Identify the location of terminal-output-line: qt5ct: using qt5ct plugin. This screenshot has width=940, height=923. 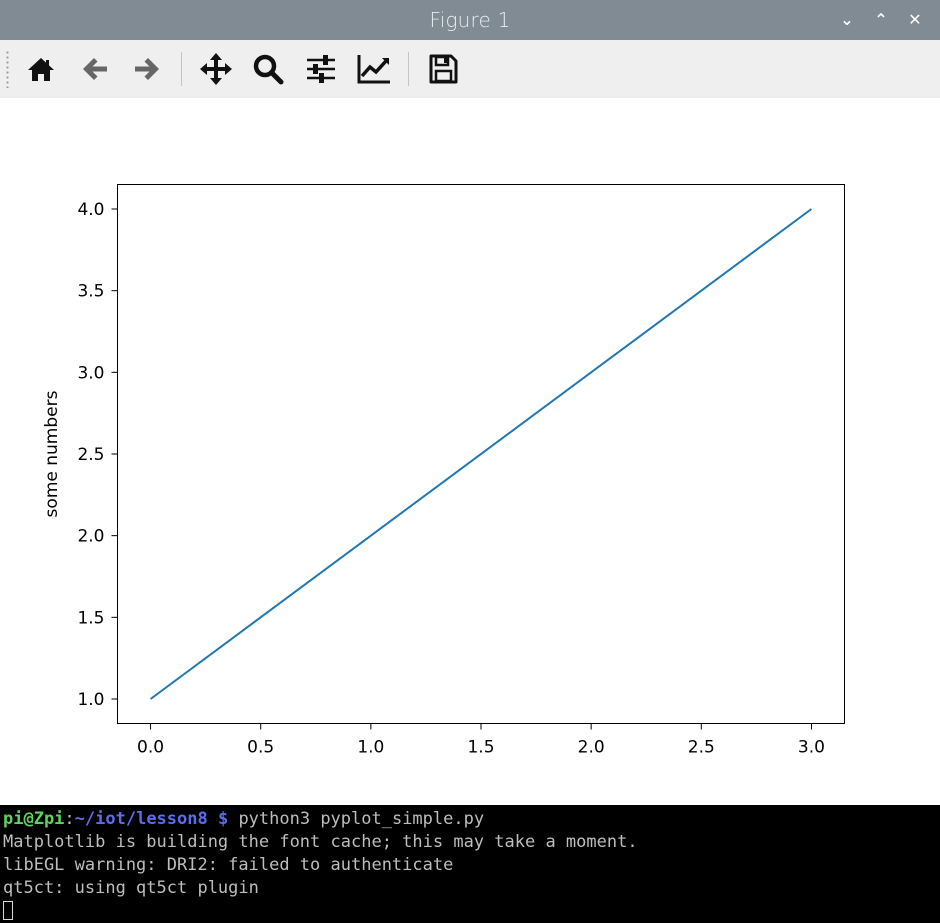
(131, 888).